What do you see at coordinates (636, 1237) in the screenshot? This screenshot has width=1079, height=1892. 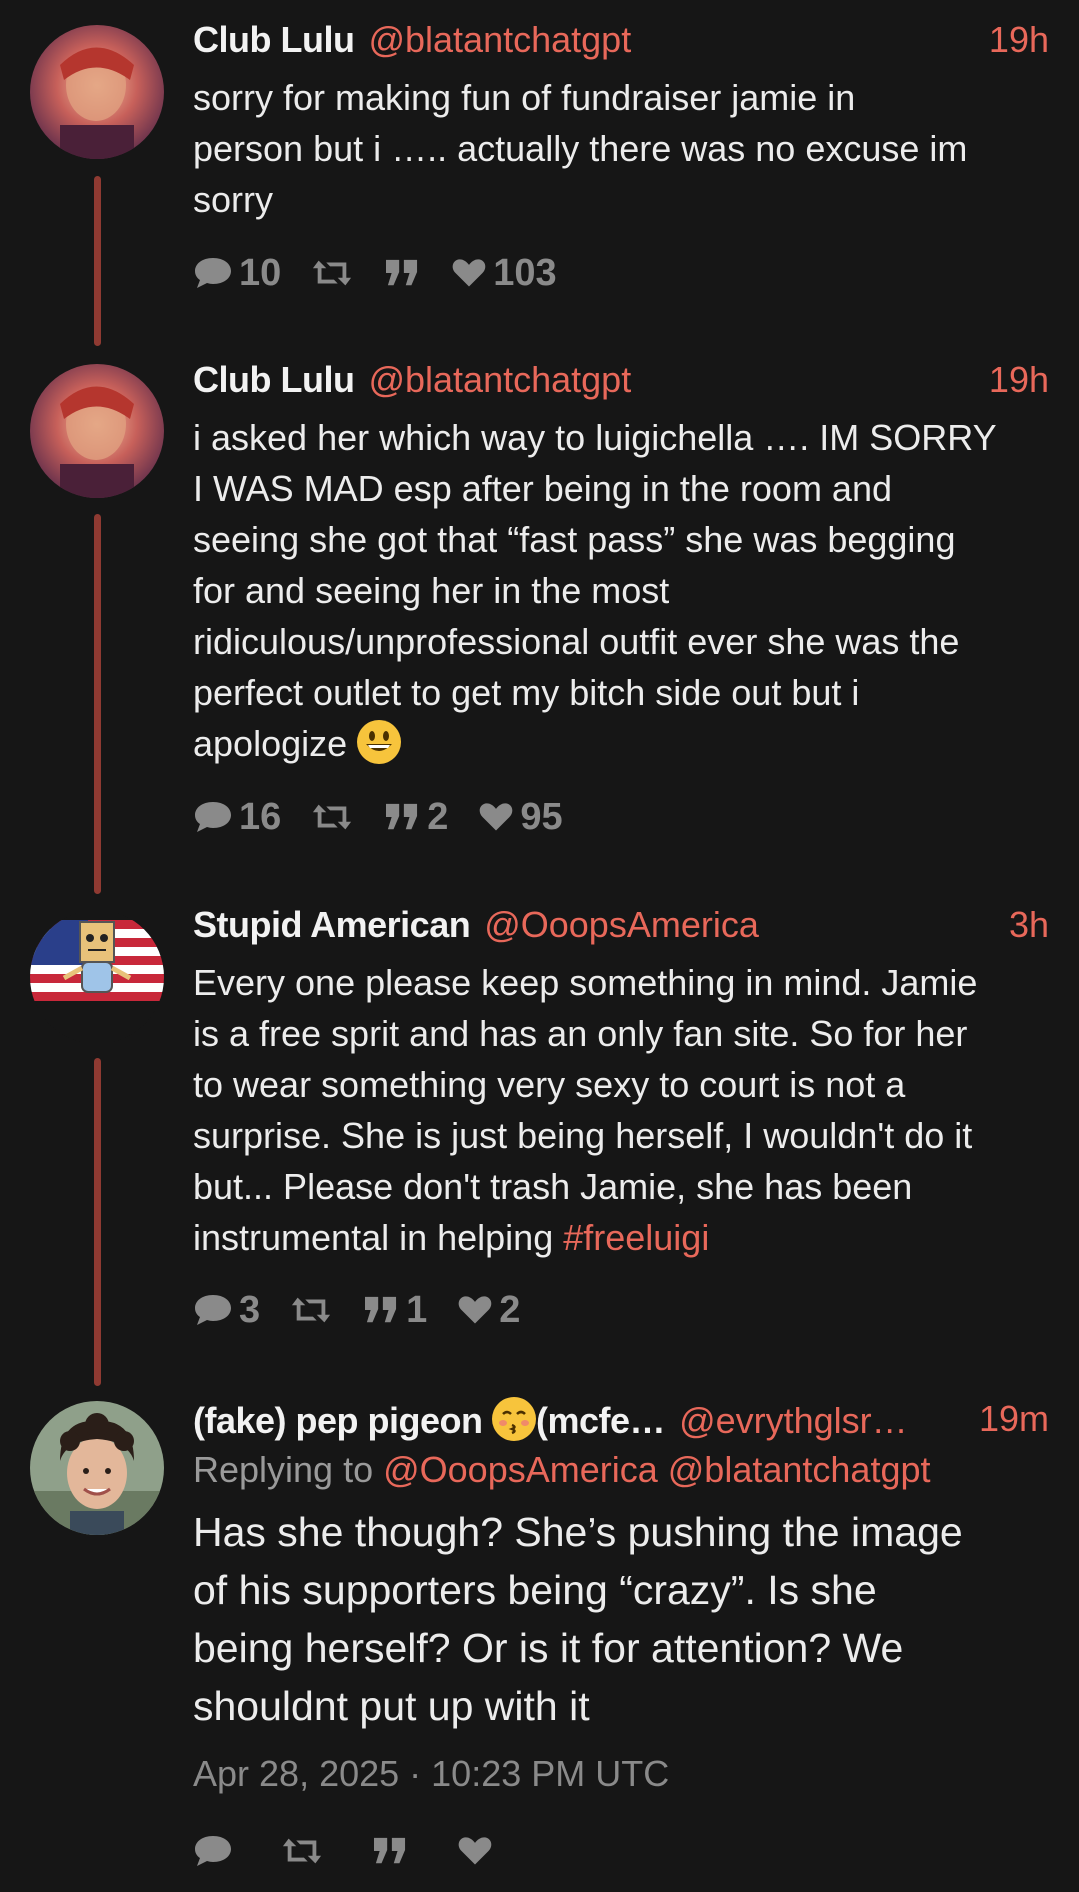 I see `hashtag-link: #freeluigi` at bounding box center [636, 1237].